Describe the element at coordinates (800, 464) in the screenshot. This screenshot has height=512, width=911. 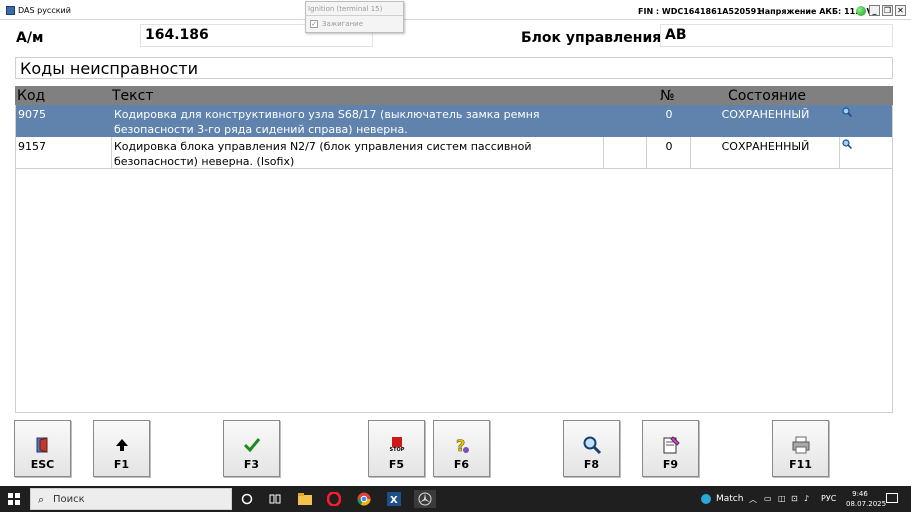
I see `f11-label: F11` at that location.